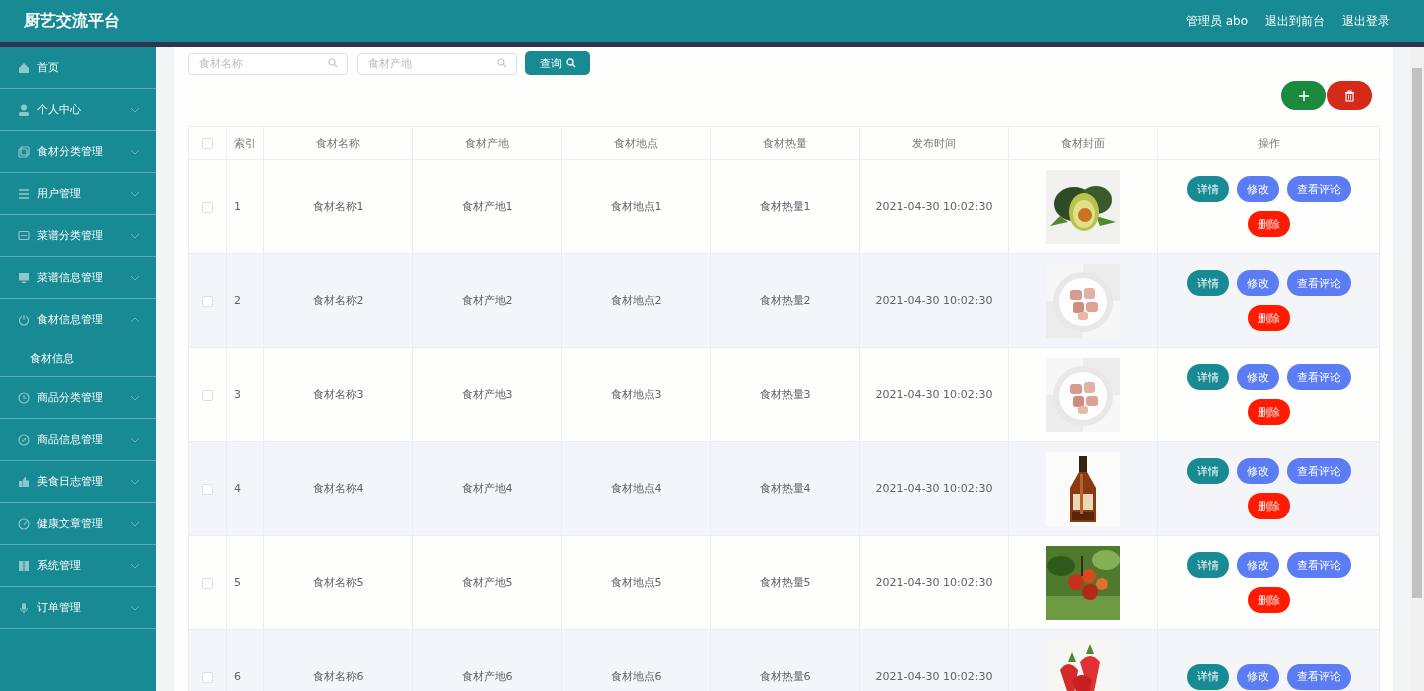  I want to click on table-cell: 食材热量5, so click(785, 582).